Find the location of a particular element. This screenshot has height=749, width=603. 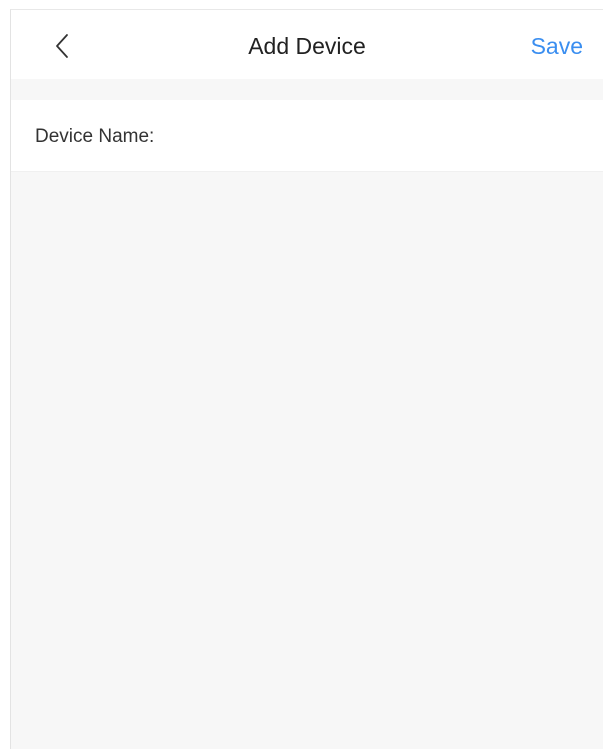

navigation-bar: Add Device Save is located at coordinates (307, 44).